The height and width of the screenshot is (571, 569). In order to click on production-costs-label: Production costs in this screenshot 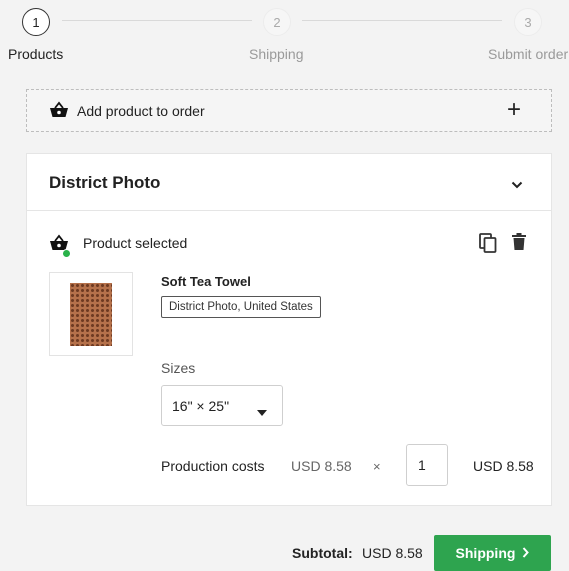, I will do `click(213, 466)`.